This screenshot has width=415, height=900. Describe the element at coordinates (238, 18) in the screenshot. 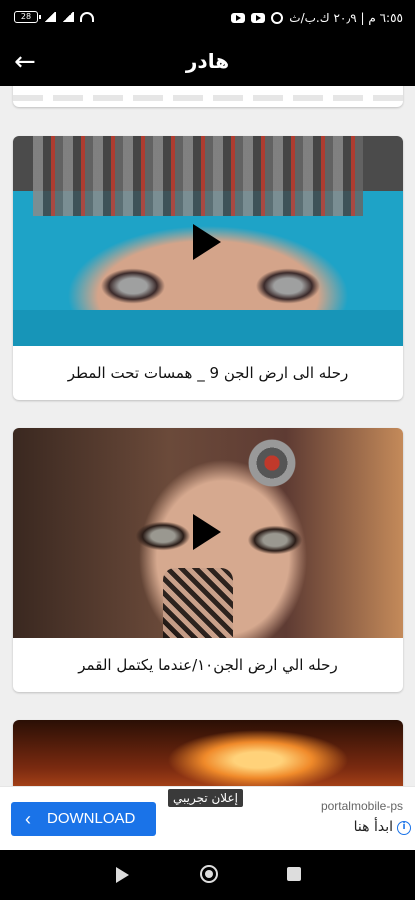

I see `youtube-icon` at that location.